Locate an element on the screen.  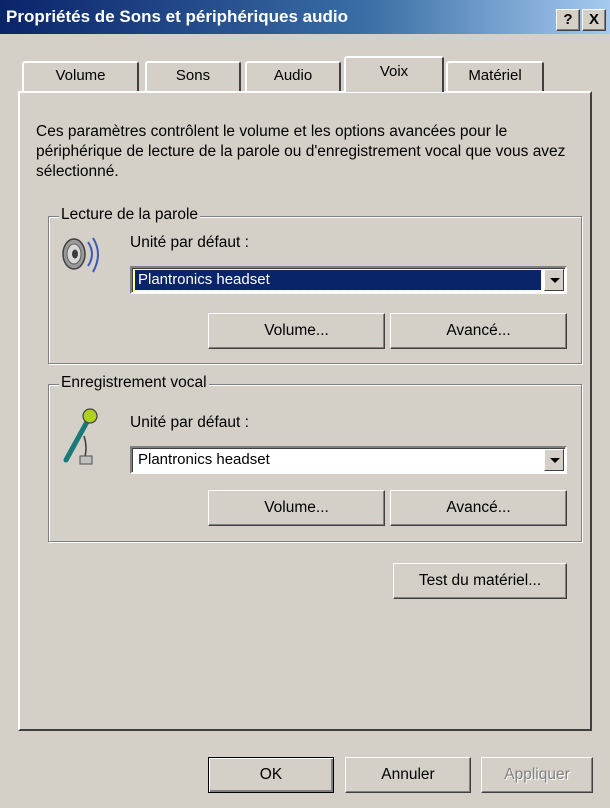
playback-default-device-label: Unité par défaut : is located at coordinates (189, 242).